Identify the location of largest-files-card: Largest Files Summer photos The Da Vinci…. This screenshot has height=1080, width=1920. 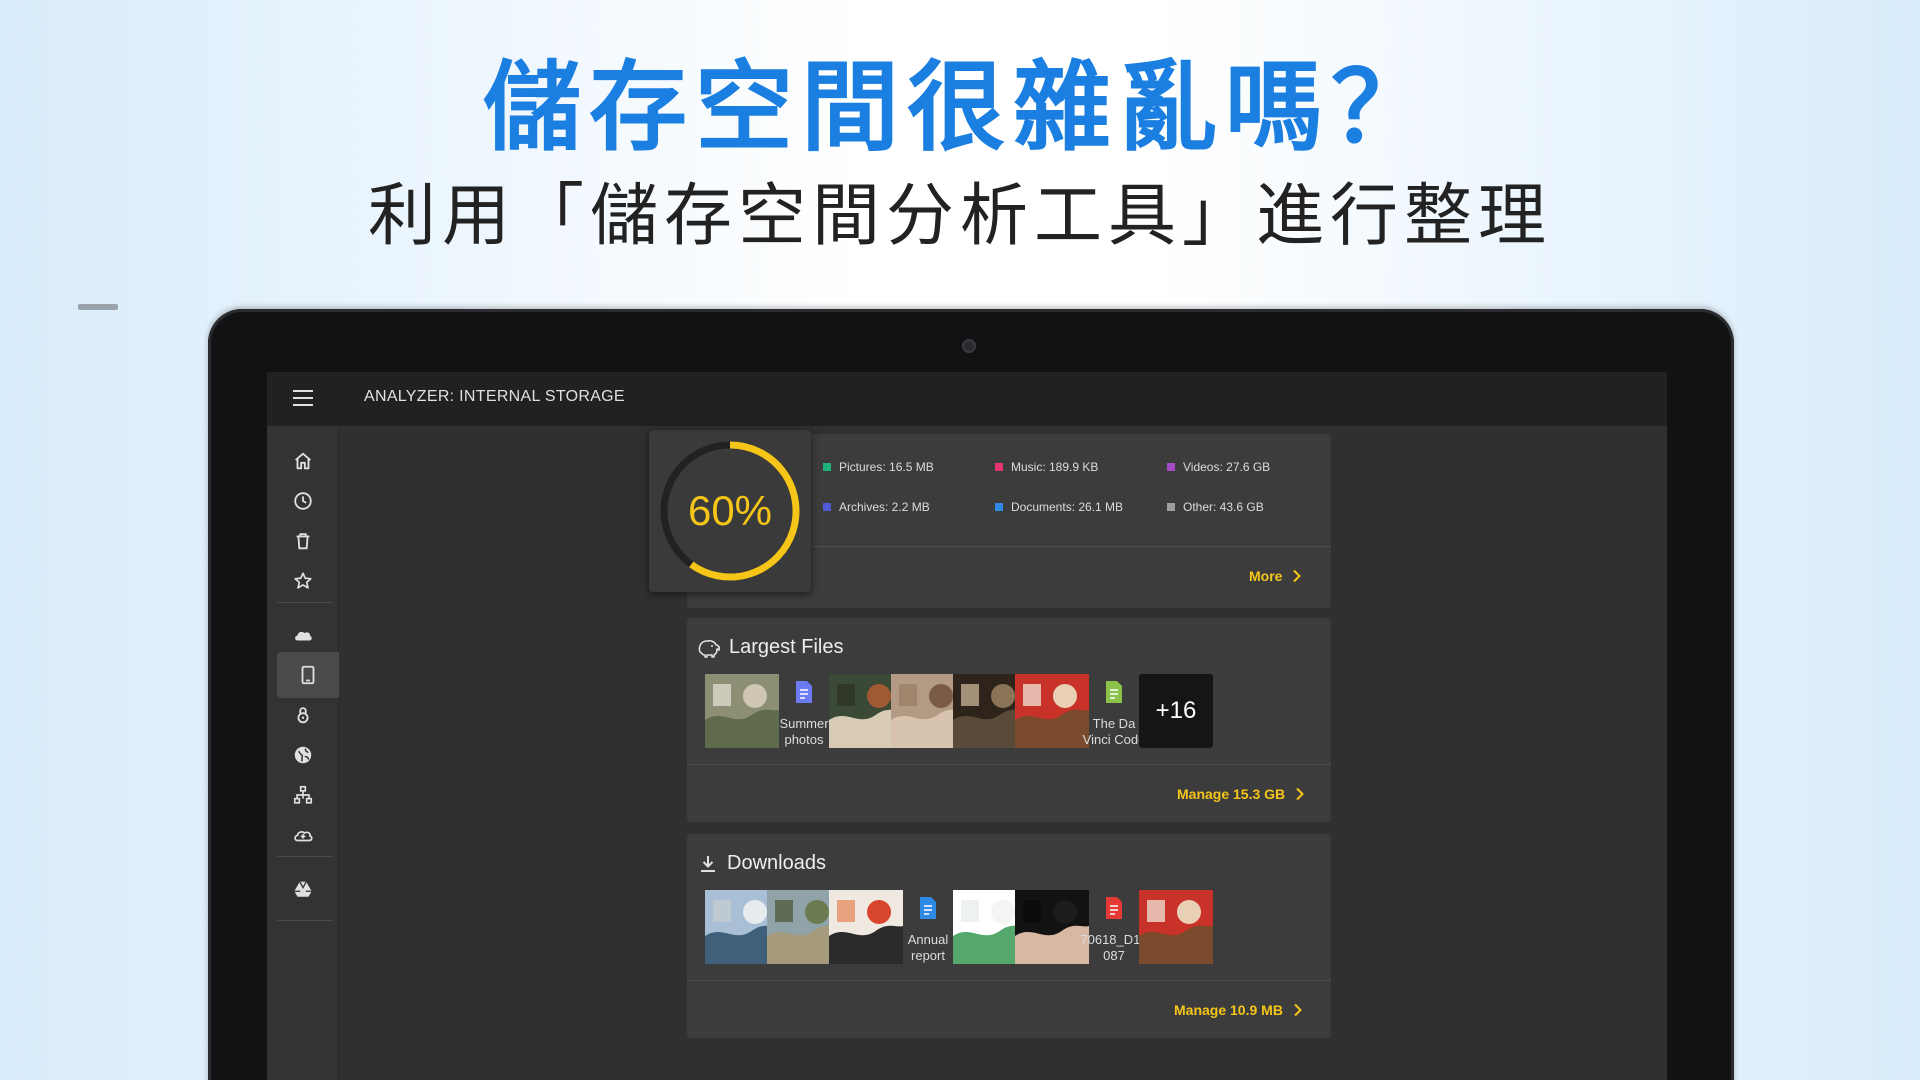
(1009, 720).